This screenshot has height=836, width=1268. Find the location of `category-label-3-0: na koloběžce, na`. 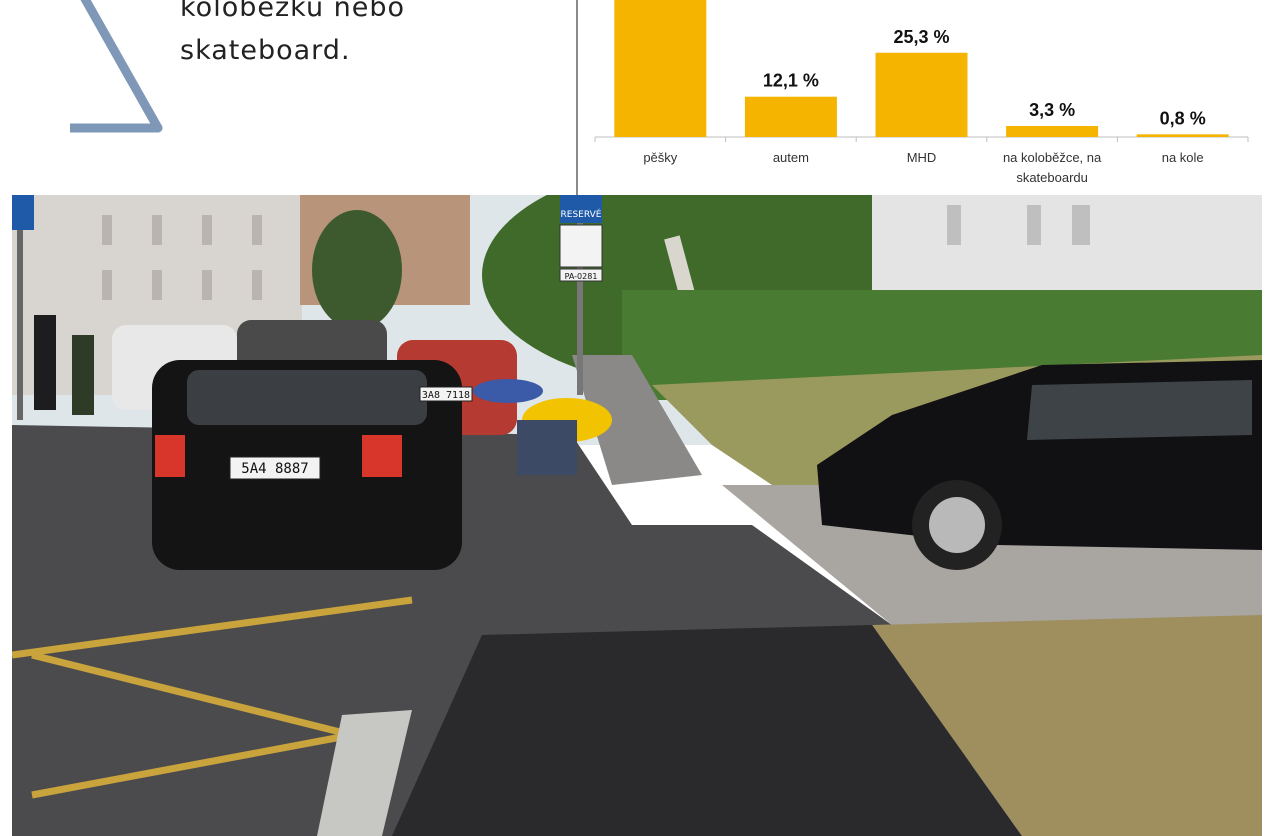

category-label-3-0: na koloběžce, na is located at coordinates (1052, 157).